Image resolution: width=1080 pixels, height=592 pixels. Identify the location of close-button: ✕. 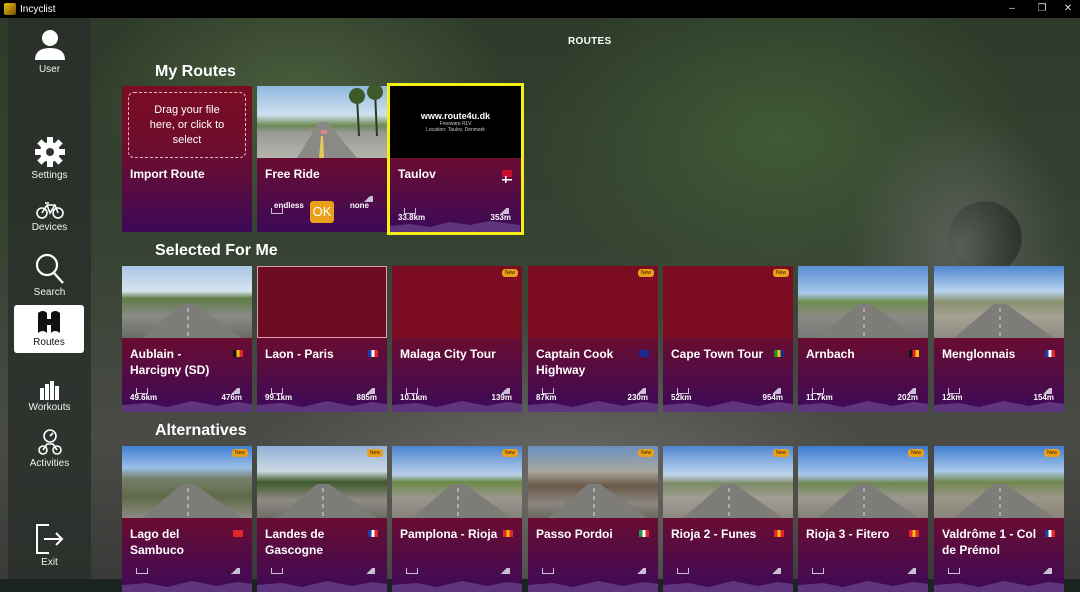
(1068, 9).